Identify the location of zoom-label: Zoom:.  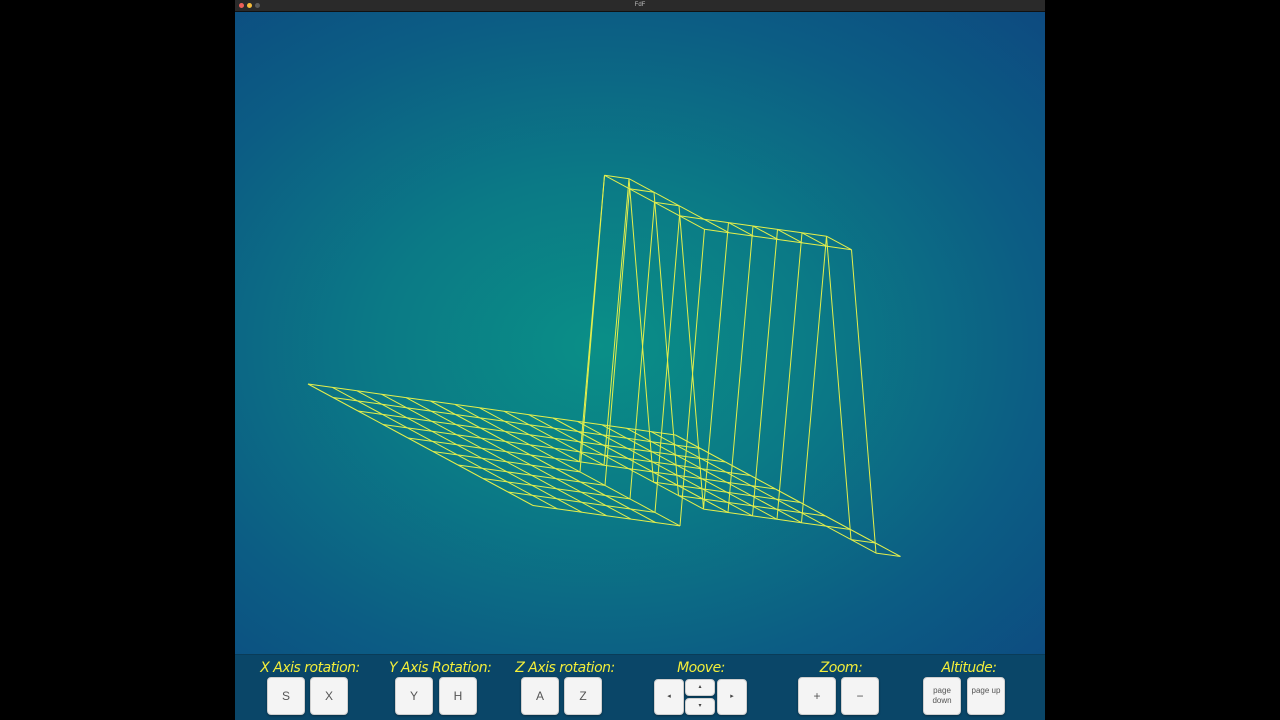
(841, 668).